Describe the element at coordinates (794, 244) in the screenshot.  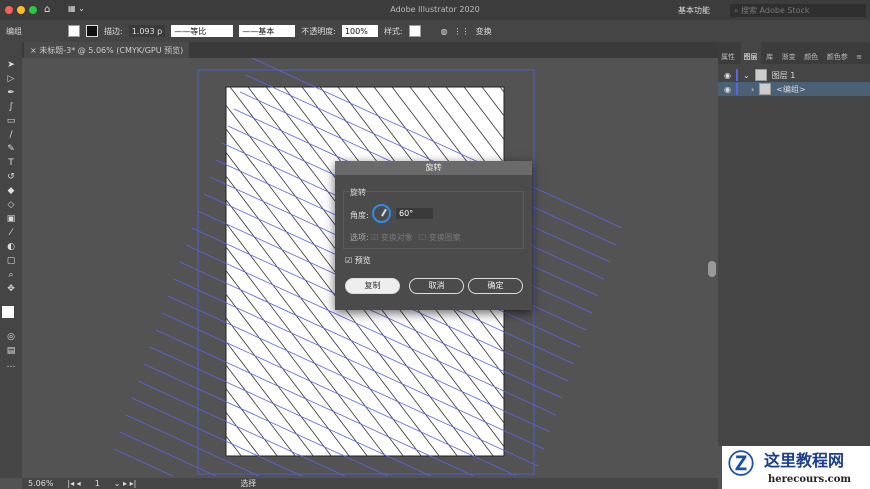
I see `layers-panel: 属性 图层 库 渐变 颜色 颜色参 ≡ ◉ ⌄ 图层 1 ◉ › <编组>` at that location.